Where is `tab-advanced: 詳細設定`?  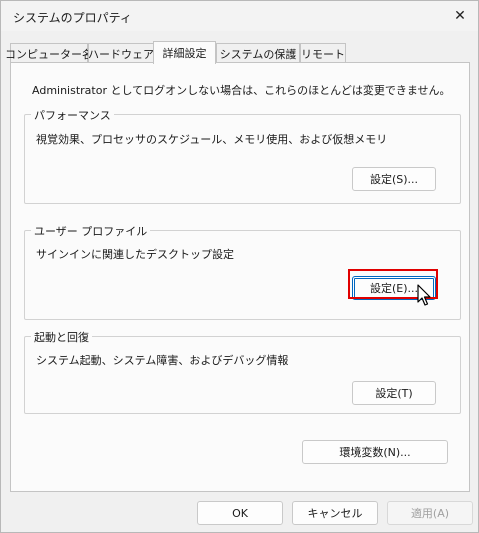
tab-advanced: 詳細設定 is located at coordinates (184, 52).